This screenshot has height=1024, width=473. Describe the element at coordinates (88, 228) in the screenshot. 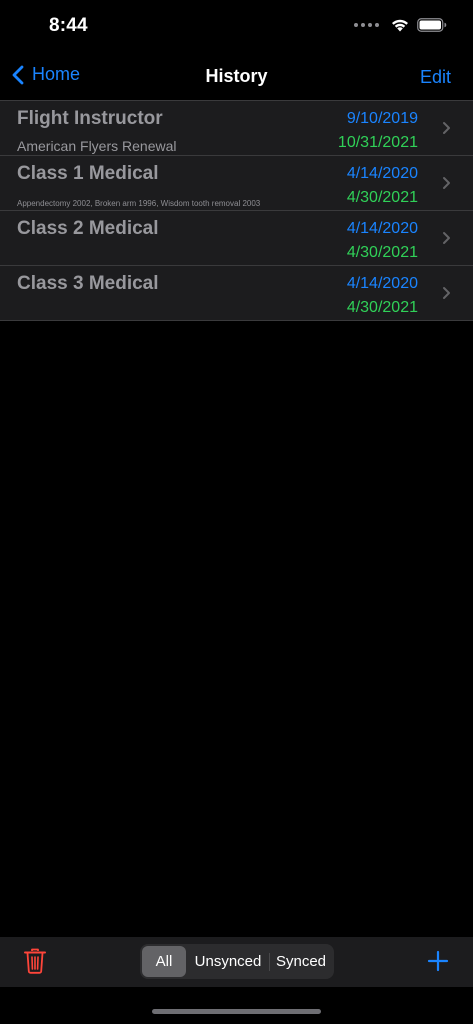

I see `item-title: Class 2 Medical` at that location.